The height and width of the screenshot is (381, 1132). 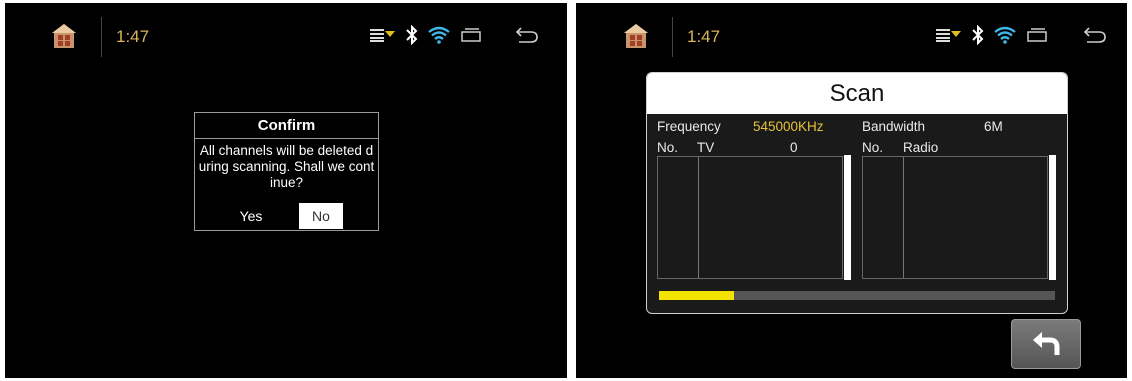 I want to click on scan-progress-fill, so click(x=697, y=295).